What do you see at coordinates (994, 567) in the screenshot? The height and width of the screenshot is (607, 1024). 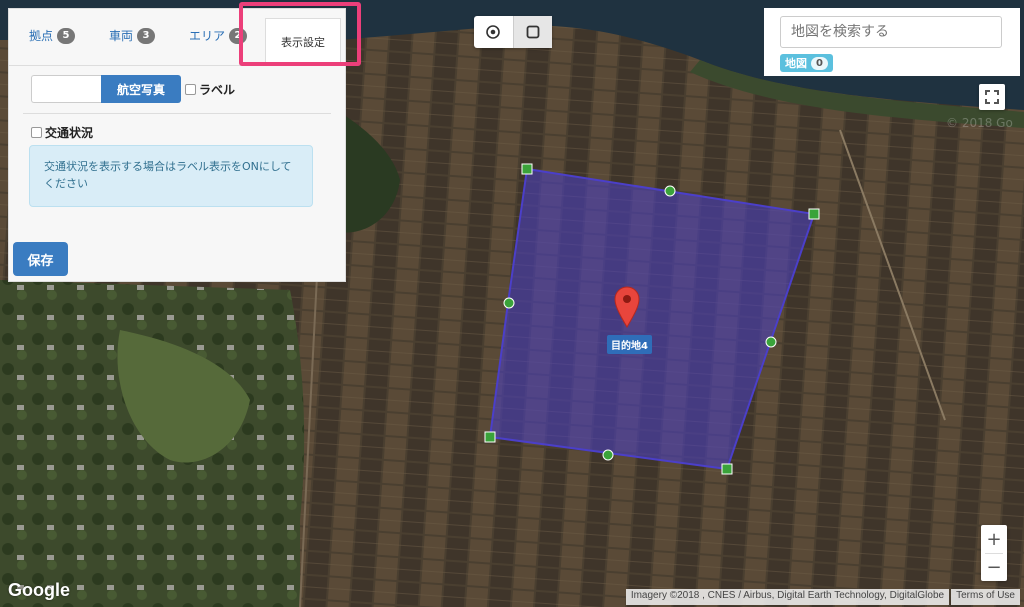 I see `zoom-out-button: −` at bounding box center [994, 567].